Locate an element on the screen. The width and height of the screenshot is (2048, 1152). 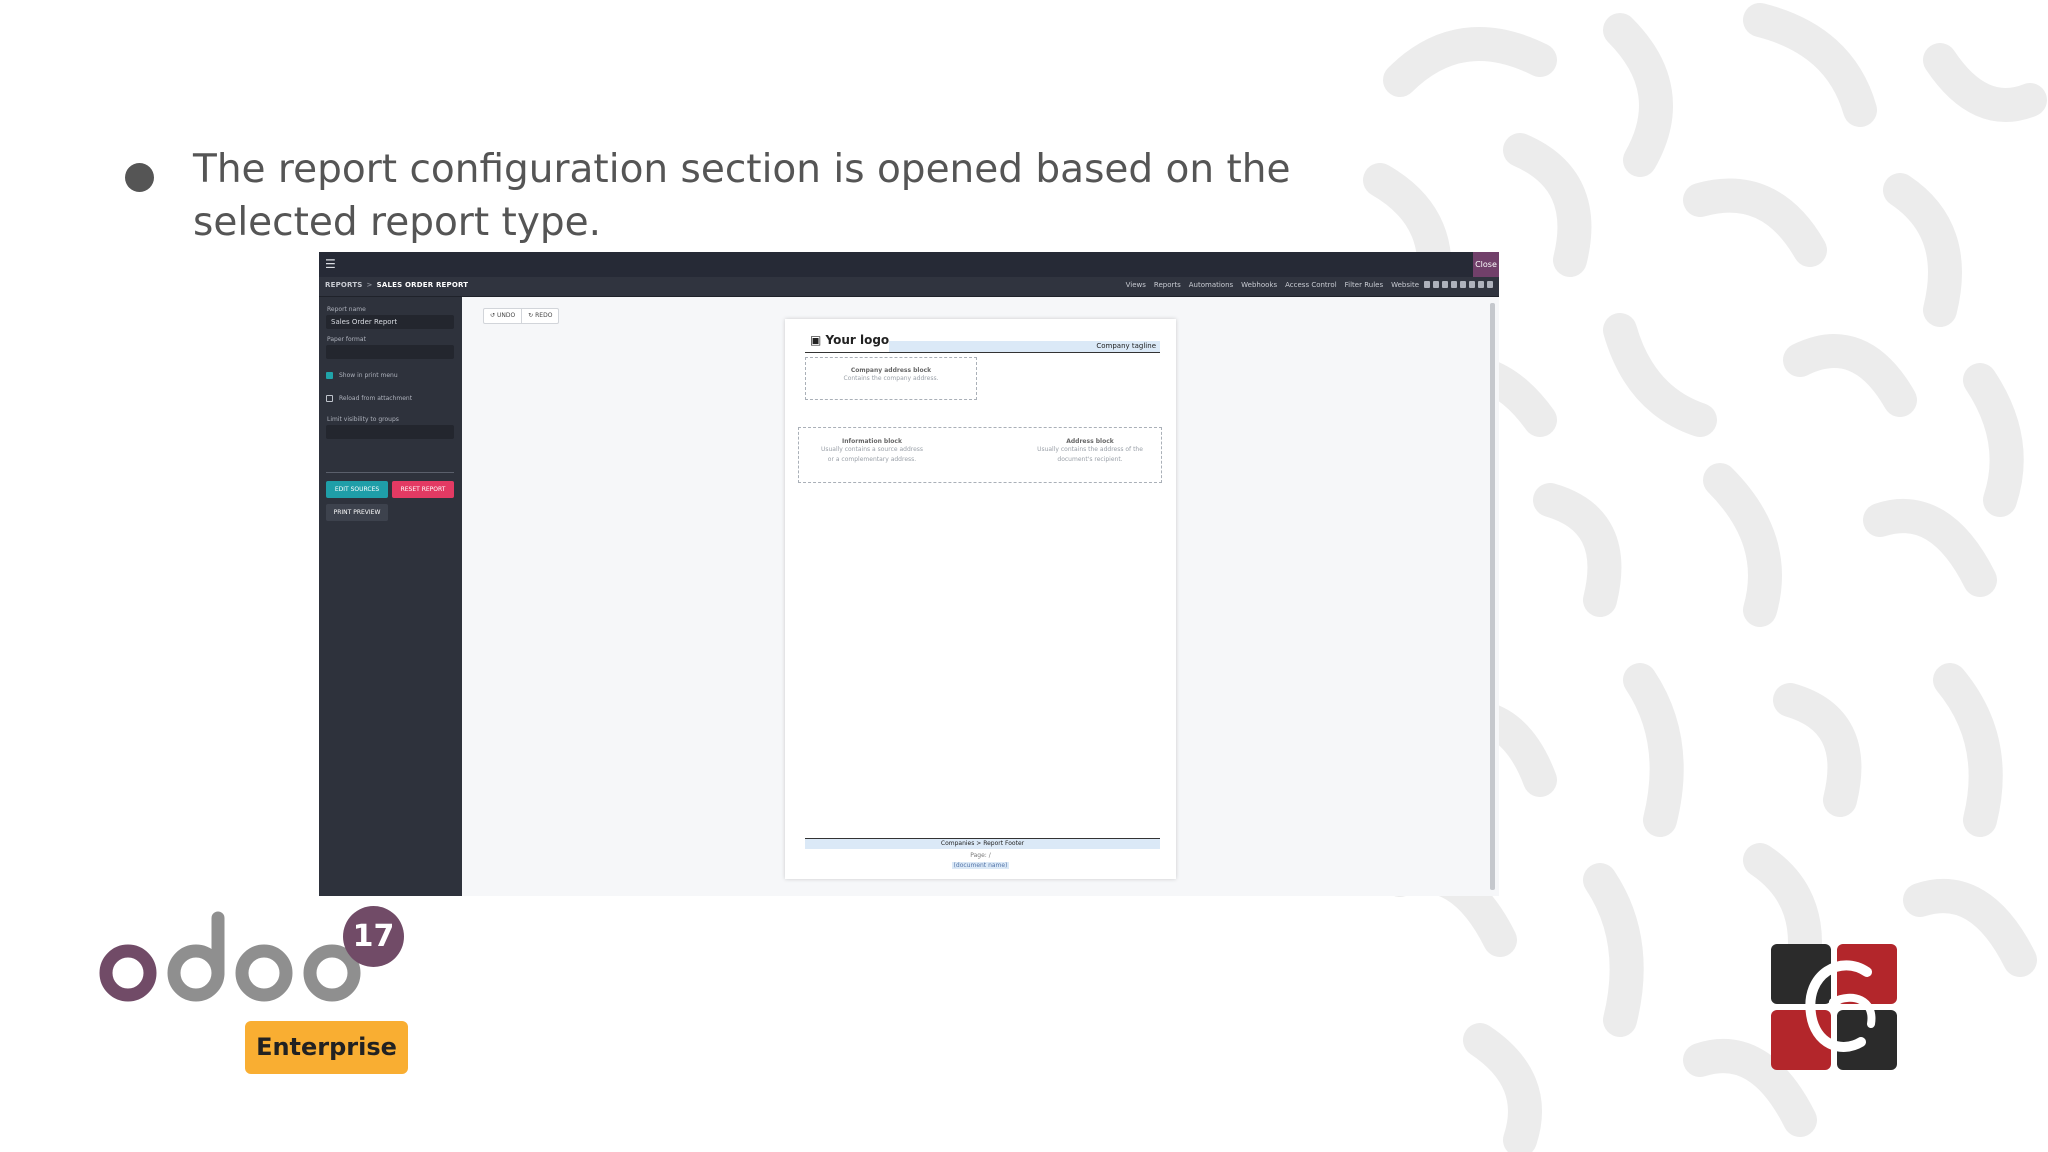
reload-from-attachment-label: Reload from attachment is located at coordinates (376, 398).